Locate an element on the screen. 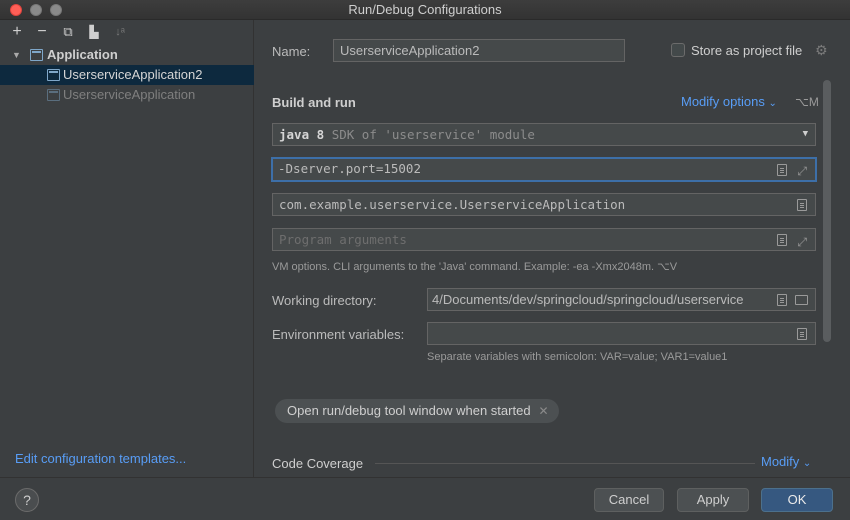 The width and height of the screenshot is (850, 520). window-title: Run/Debug Configurations is located at coordinates (425, 9).